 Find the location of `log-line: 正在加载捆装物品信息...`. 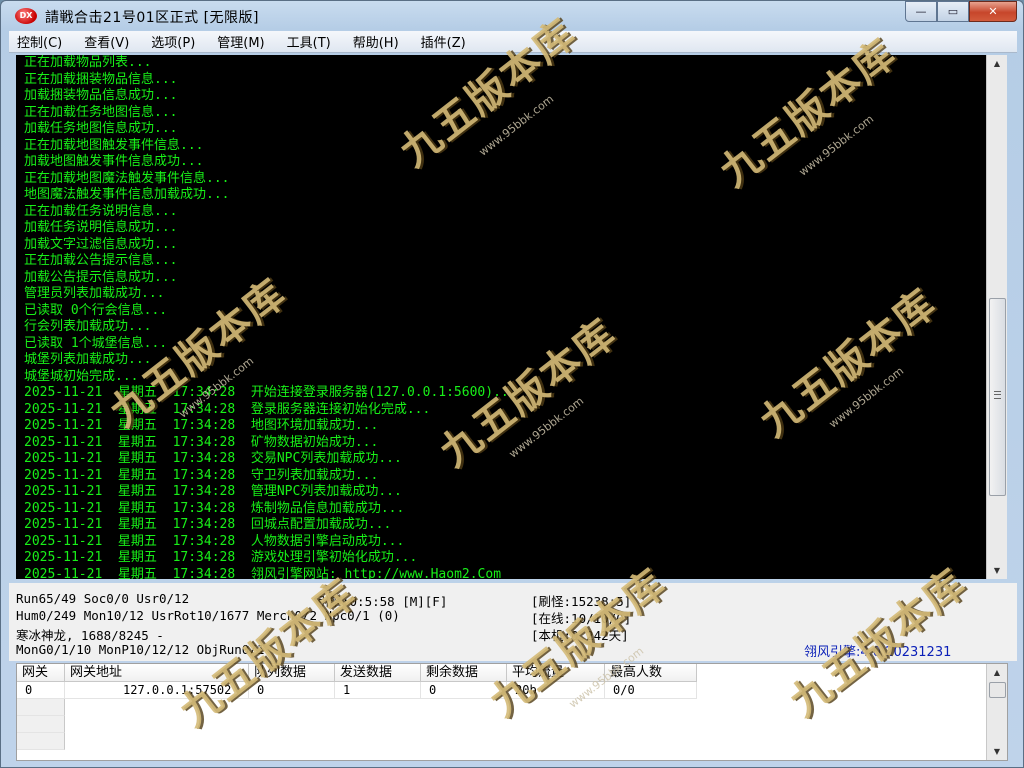

log-line: 正在加载捆装物品信息... is located at coordinates (101, 79).